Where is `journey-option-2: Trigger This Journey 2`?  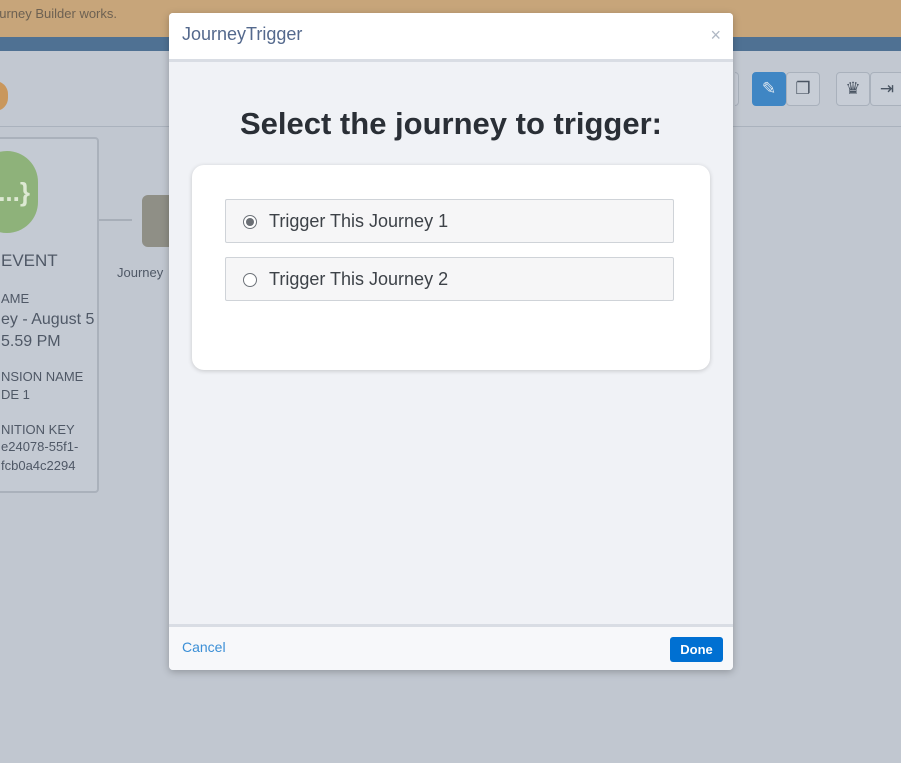
journey-option-2: Trigger This Journey 2 is located at coordinates (449, 279).